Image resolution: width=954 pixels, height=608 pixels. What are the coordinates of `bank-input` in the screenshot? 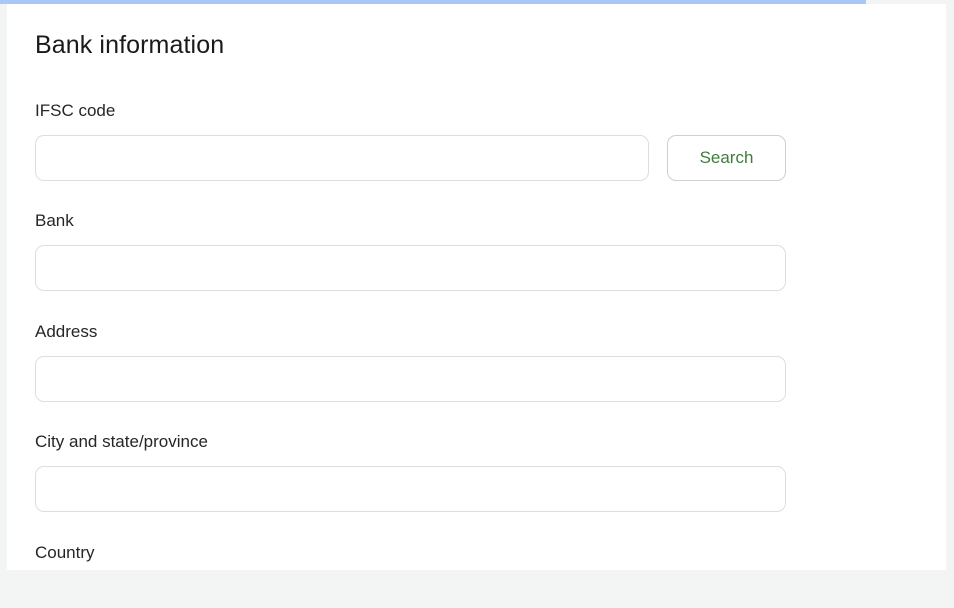 It's located at (410, 268).